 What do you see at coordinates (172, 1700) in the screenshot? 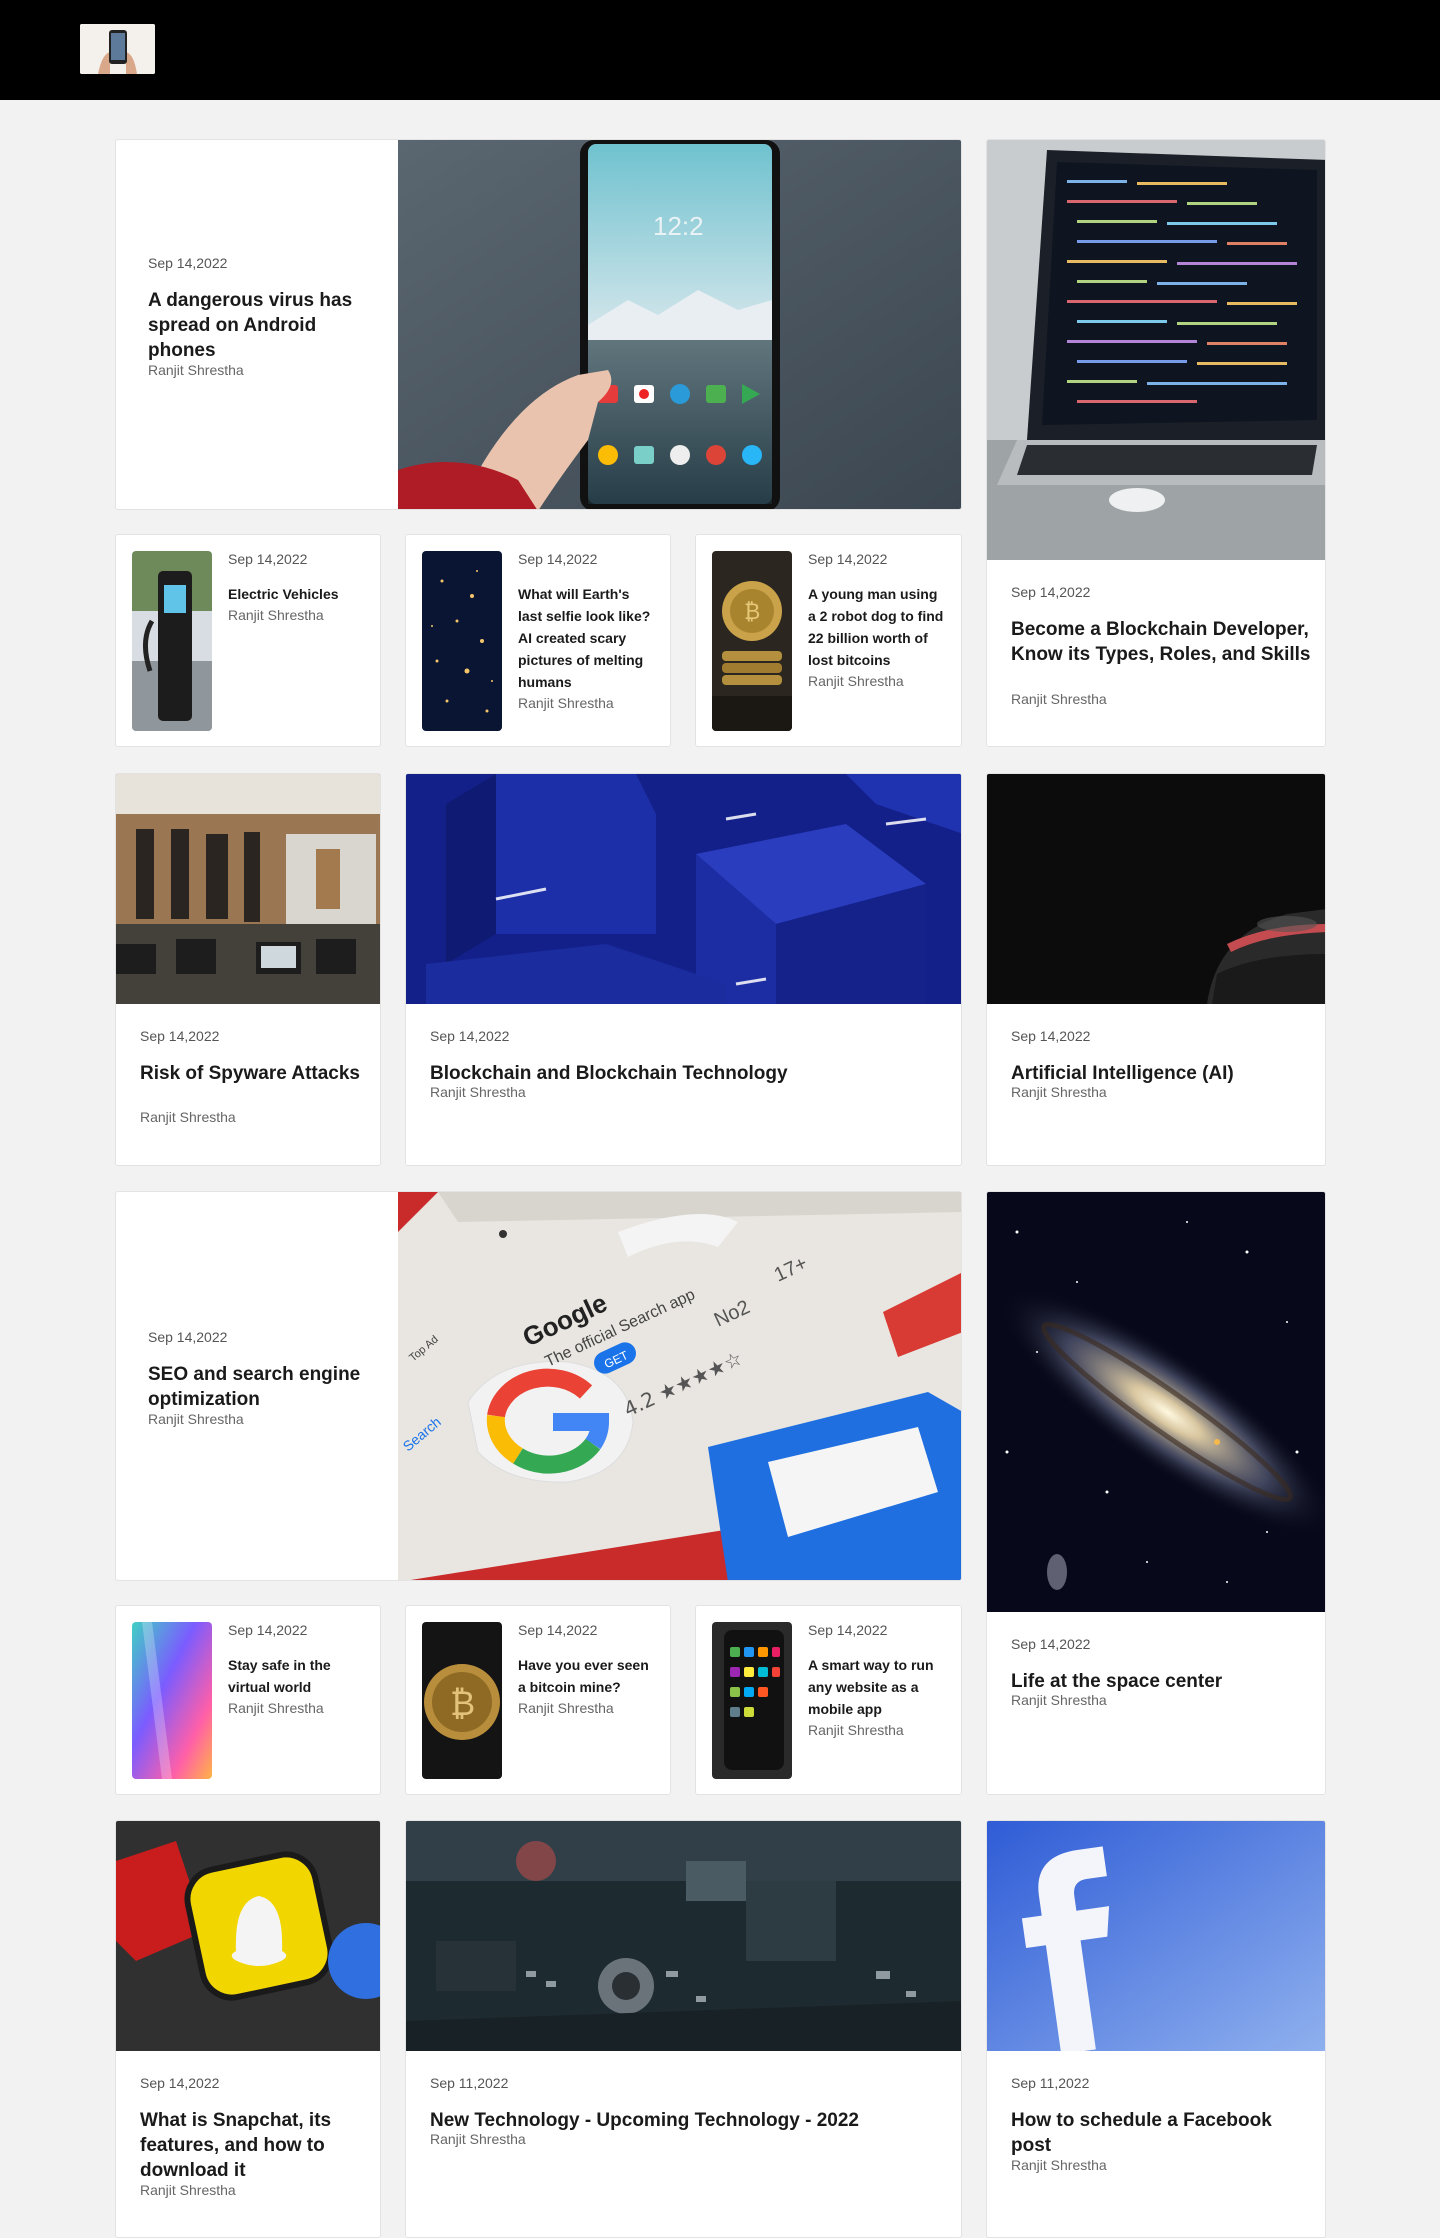
I see `post-thumb-gradient` at bounding box center [172, 1700].